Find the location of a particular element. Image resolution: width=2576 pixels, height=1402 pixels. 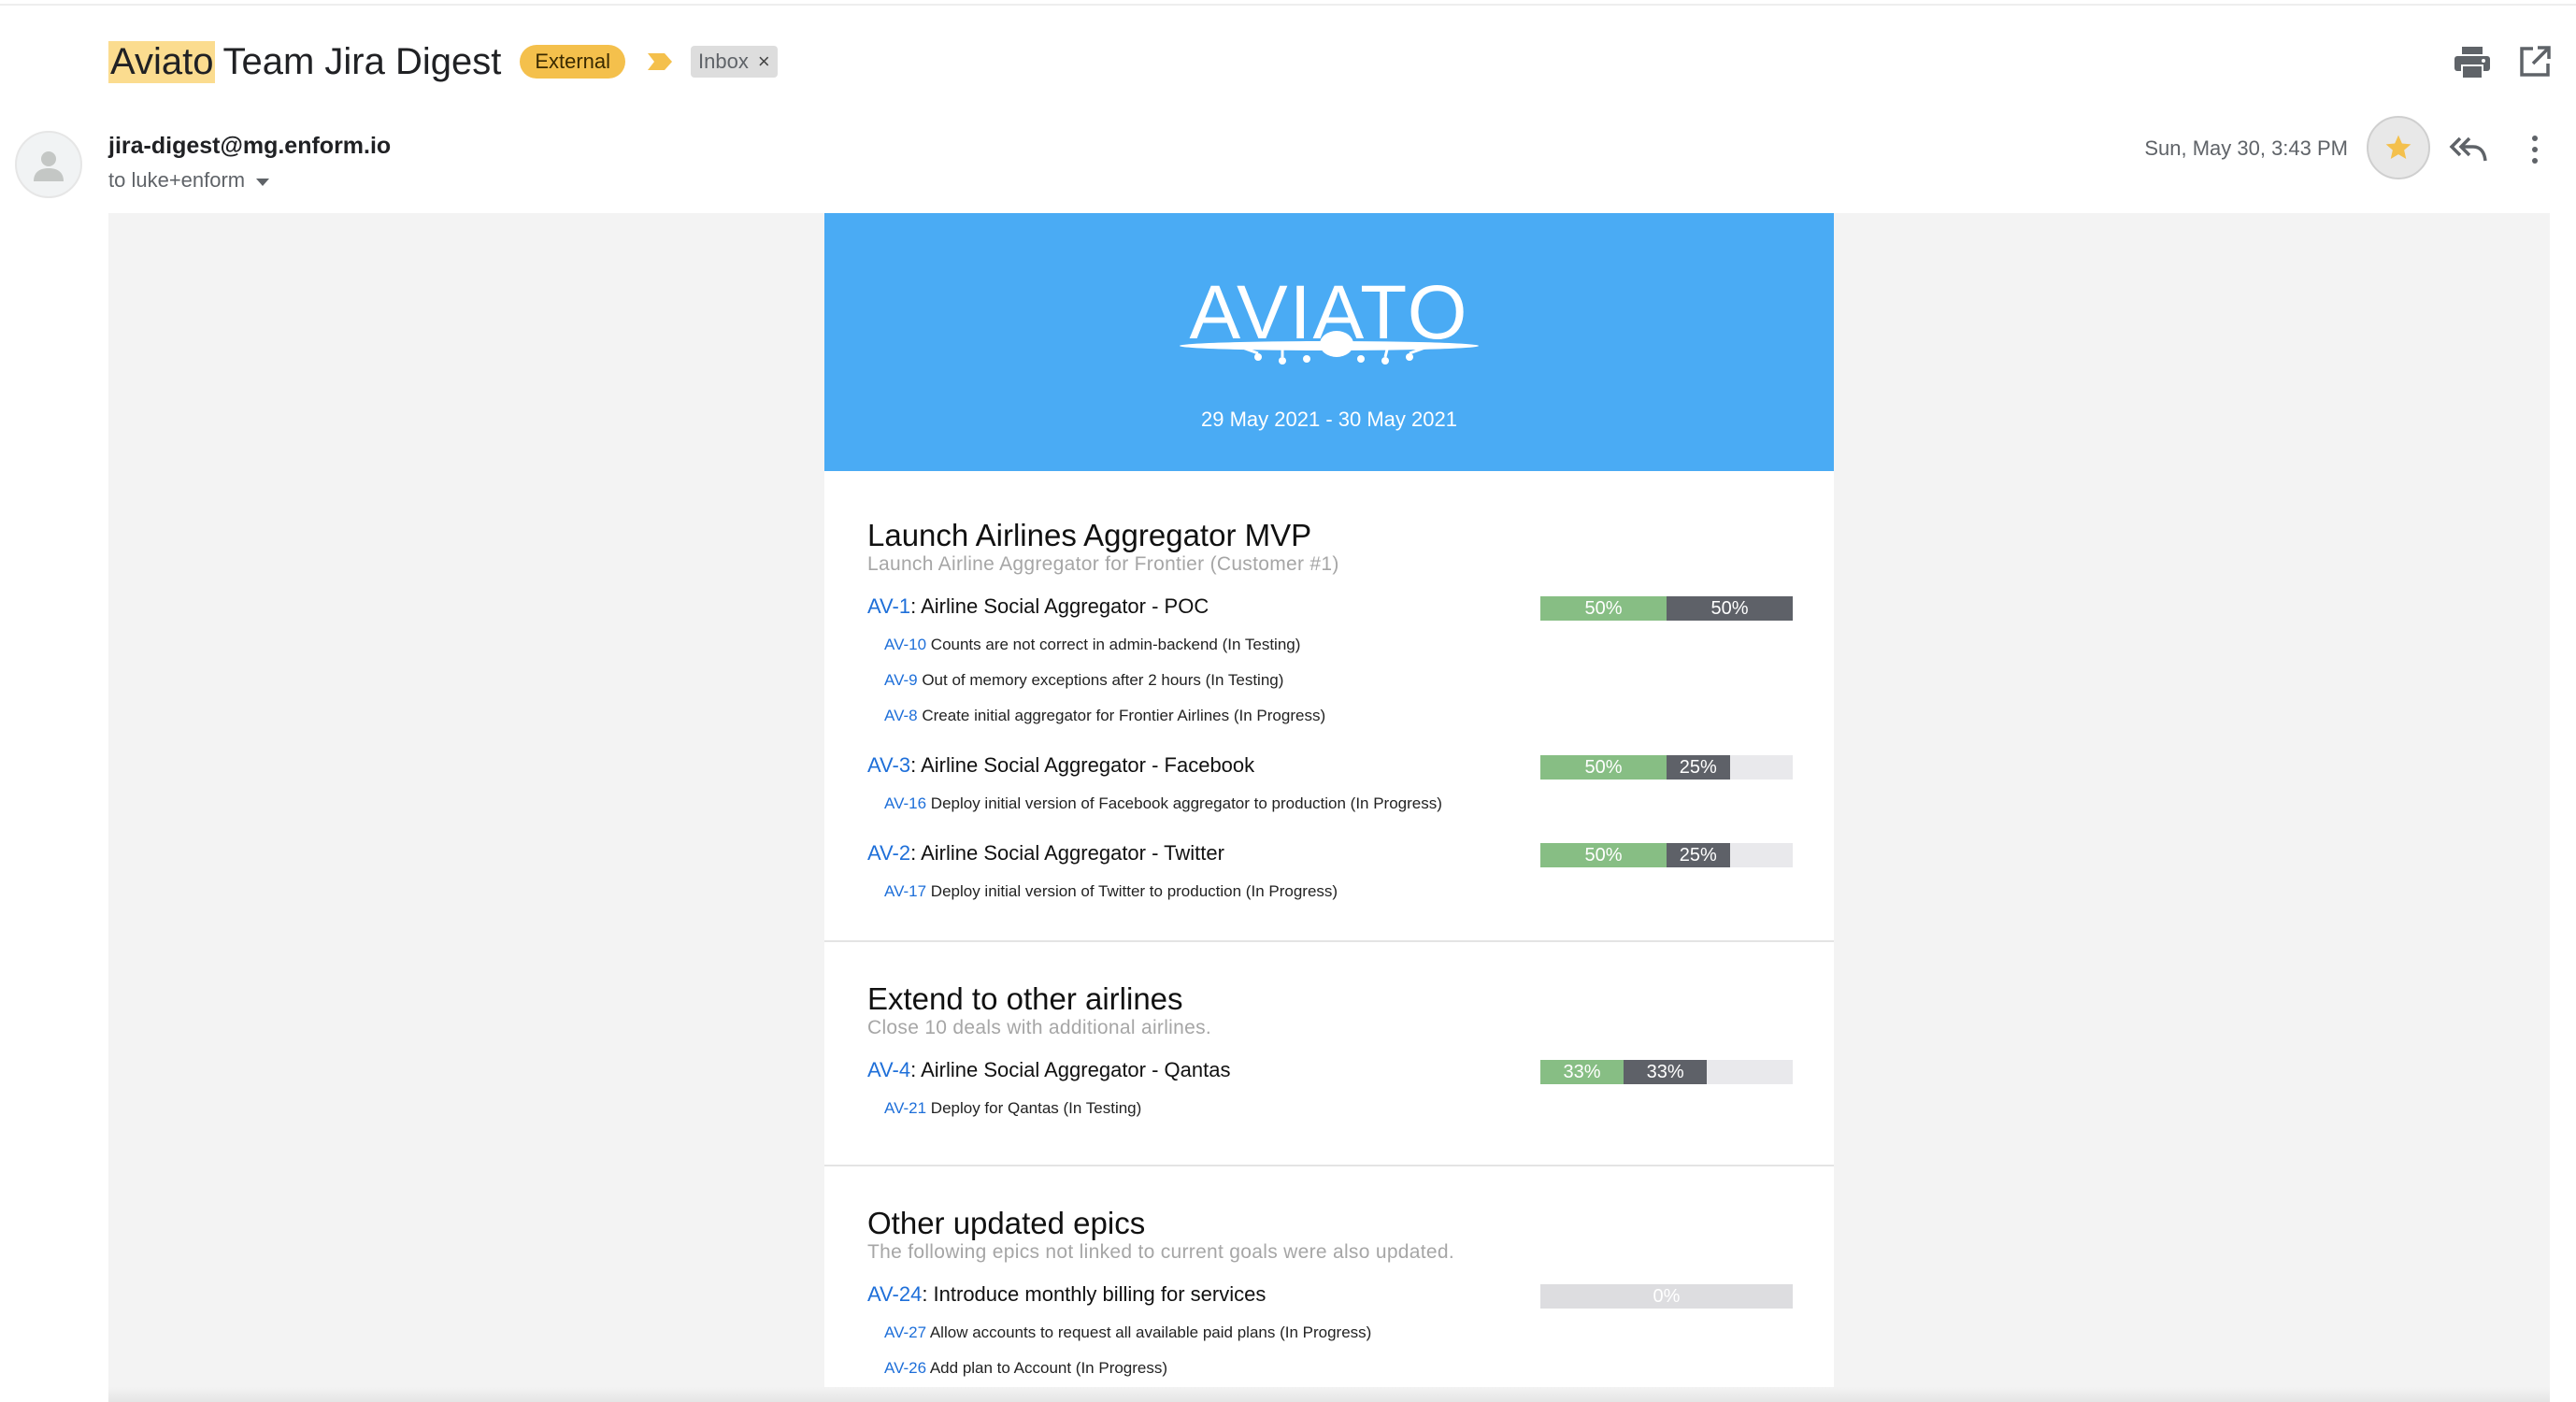

issue-key-link: AV-21 is located at coordinates (905, 1108).